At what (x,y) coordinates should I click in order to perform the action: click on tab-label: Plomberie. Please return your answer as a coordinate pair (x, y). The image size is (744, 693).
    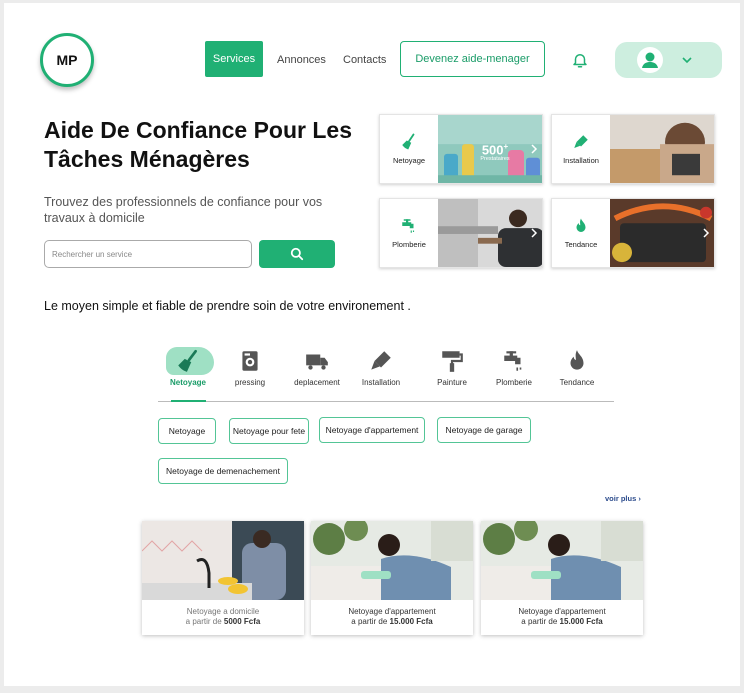
    Looking at the image, I should click on (513, 382).